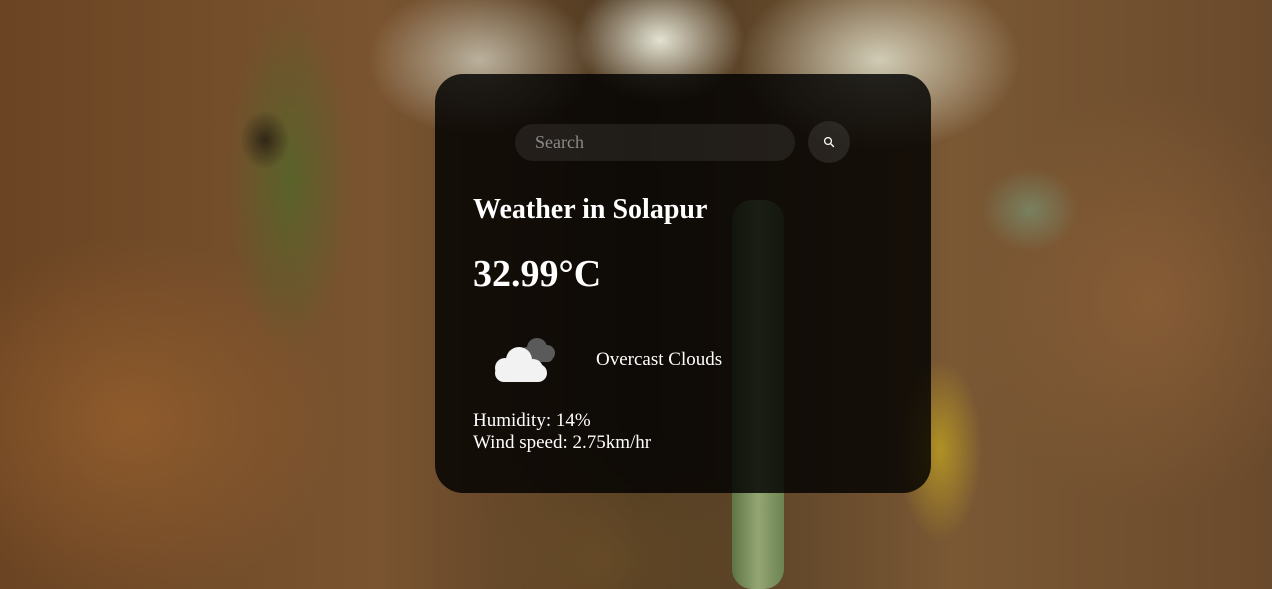  Describe the element at coordinates (537, 274) in the screenshot. I see `temperature: 32.99°C` at that location.